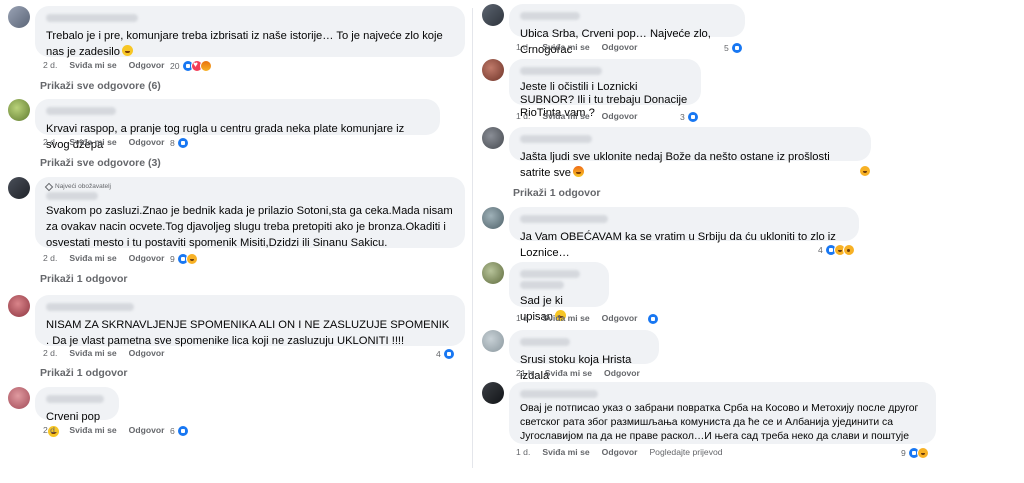 The image size is (1024, 483). Describe the element at coordinates (172, 259) in the screenshot. I see `reaction-count: 9` at that location.